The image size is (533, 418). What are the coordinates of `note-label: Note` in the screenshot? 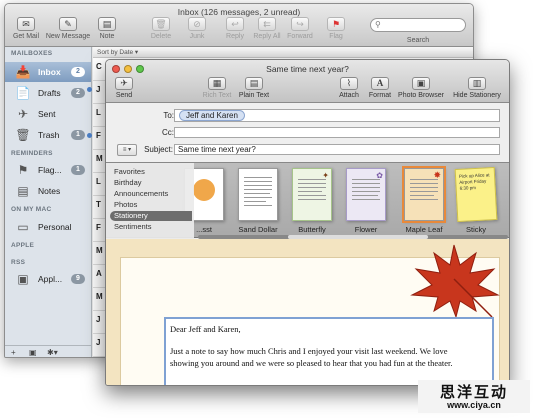 It's located at (107, 36).